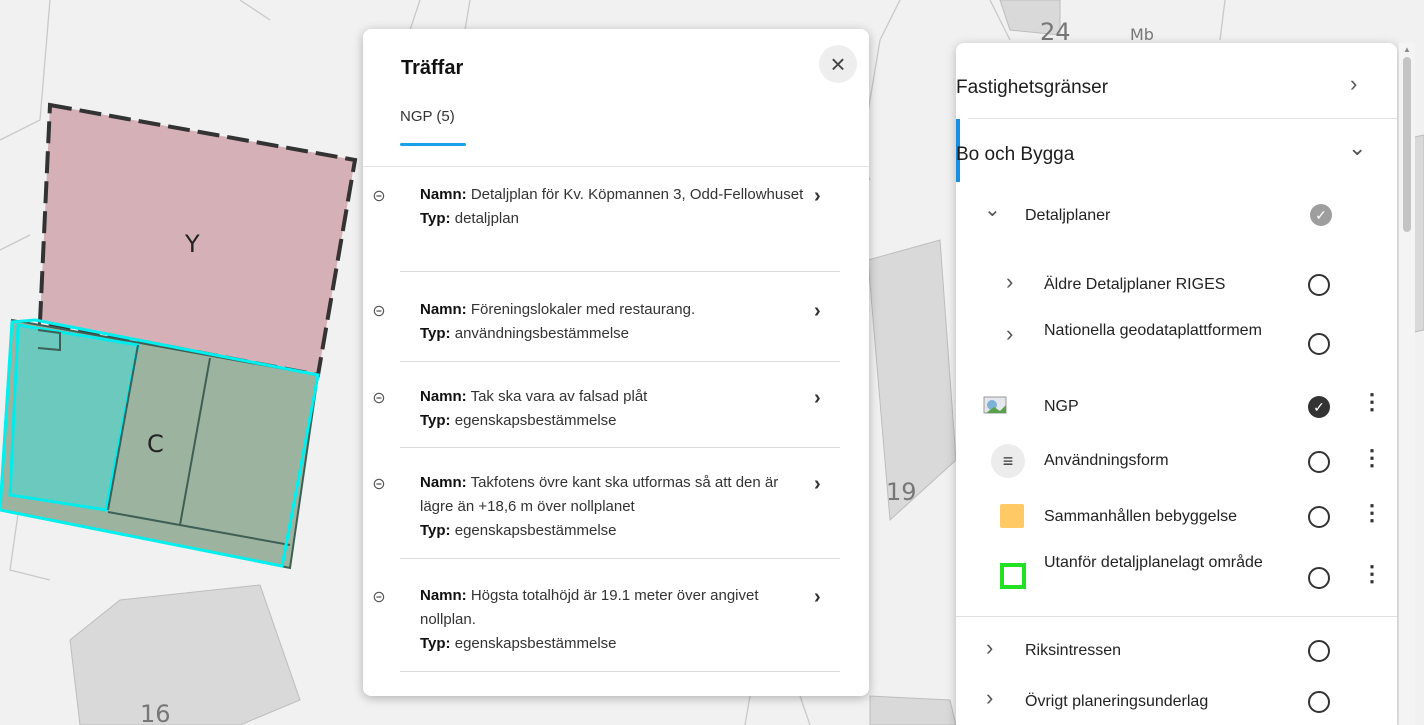  I want to click on results-title: Träffar, so click(432, 68).